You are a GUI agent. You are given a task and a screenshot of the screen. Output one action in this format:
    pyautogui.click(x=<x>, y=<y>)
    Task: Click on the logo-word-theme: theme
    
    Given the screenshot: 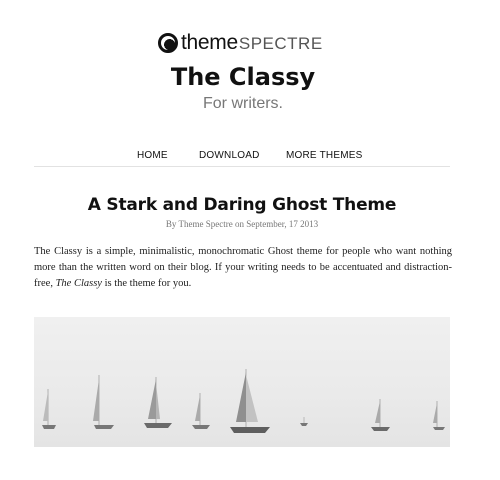 What is the action you would take?
    pyautogui.click(x=209, y=42)
    